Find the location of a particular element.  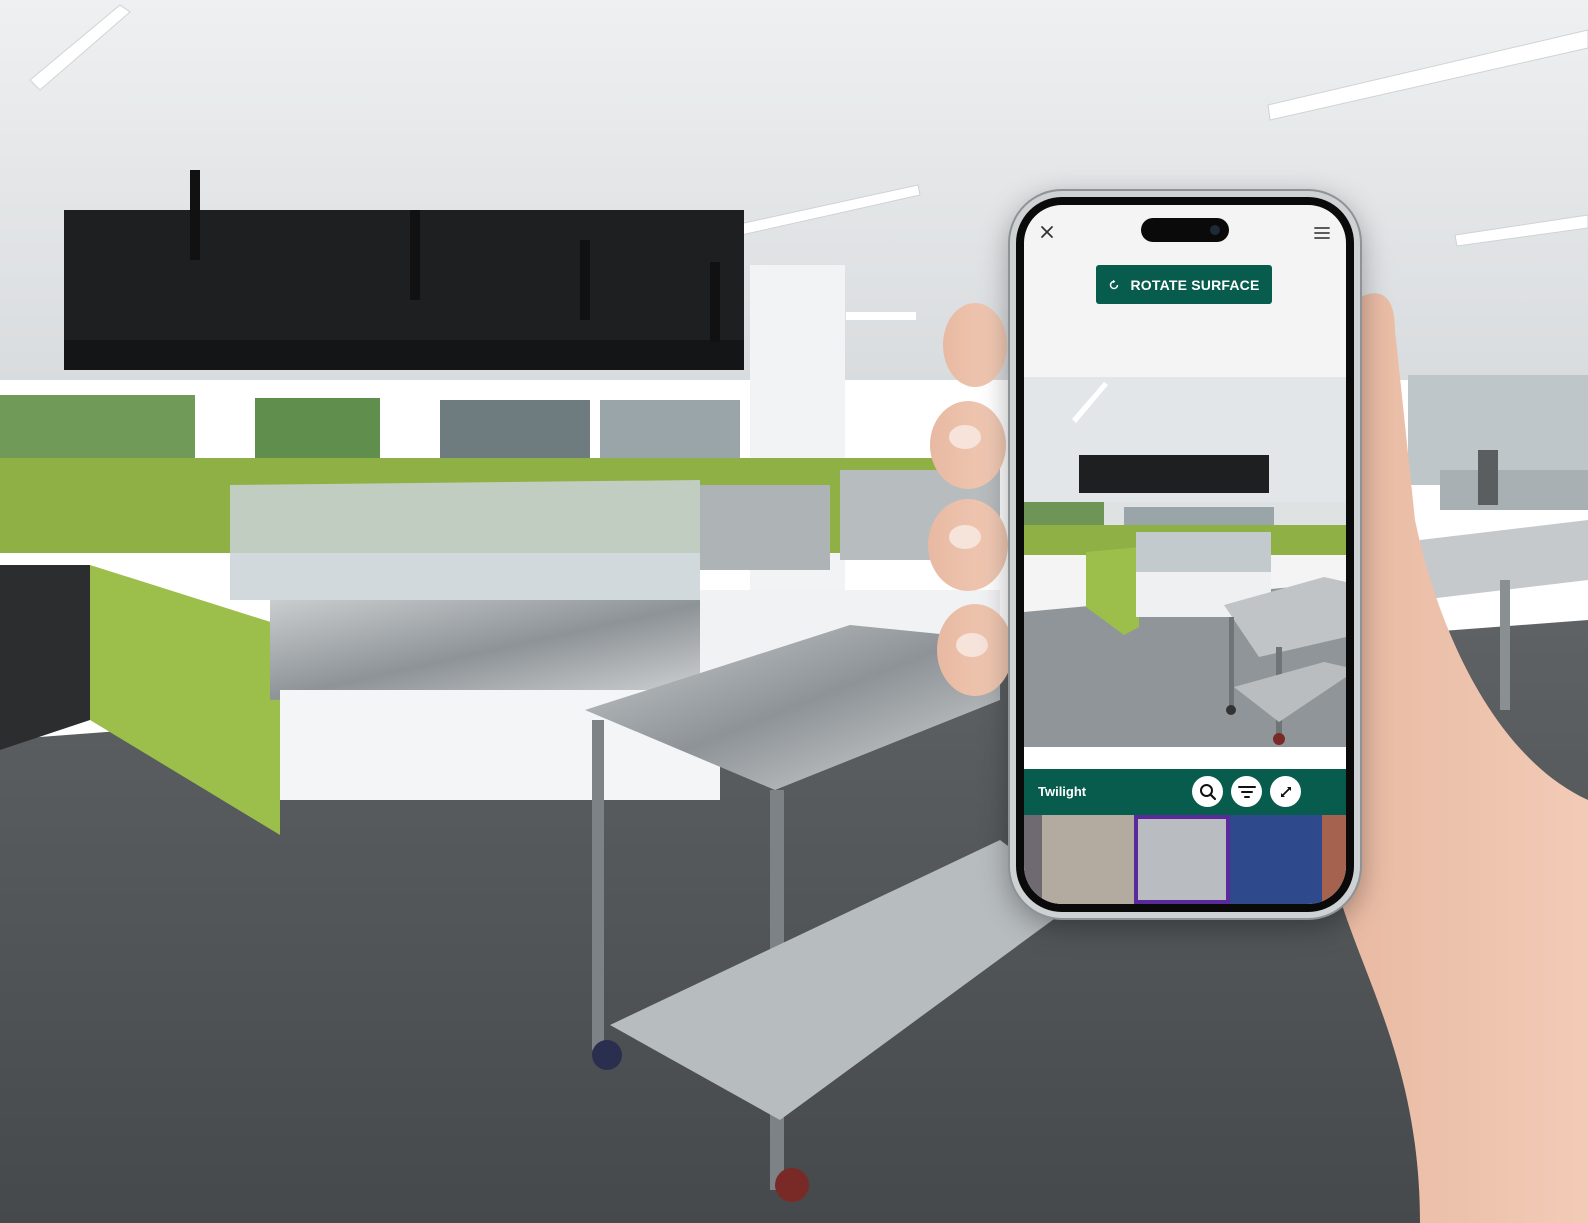

close-icon is located at coordinates (1047, 232).